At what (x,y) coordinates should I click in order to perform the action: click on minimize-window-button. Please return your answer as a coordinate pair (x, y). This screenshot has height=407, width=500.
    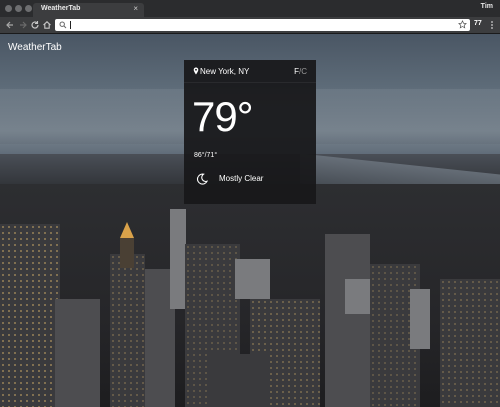
    Looking at the image, I should click on (18, 8).